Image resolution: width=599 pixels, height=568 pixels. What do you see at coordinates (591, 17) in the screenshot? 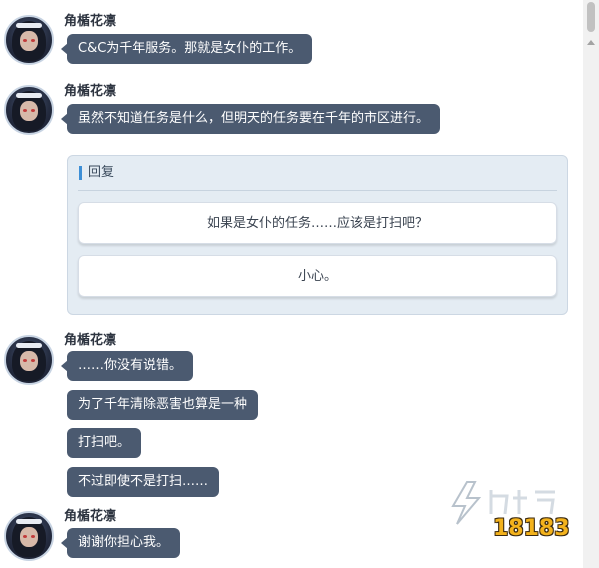
I see `scroll-thumb` at bounding box center [591, 17].